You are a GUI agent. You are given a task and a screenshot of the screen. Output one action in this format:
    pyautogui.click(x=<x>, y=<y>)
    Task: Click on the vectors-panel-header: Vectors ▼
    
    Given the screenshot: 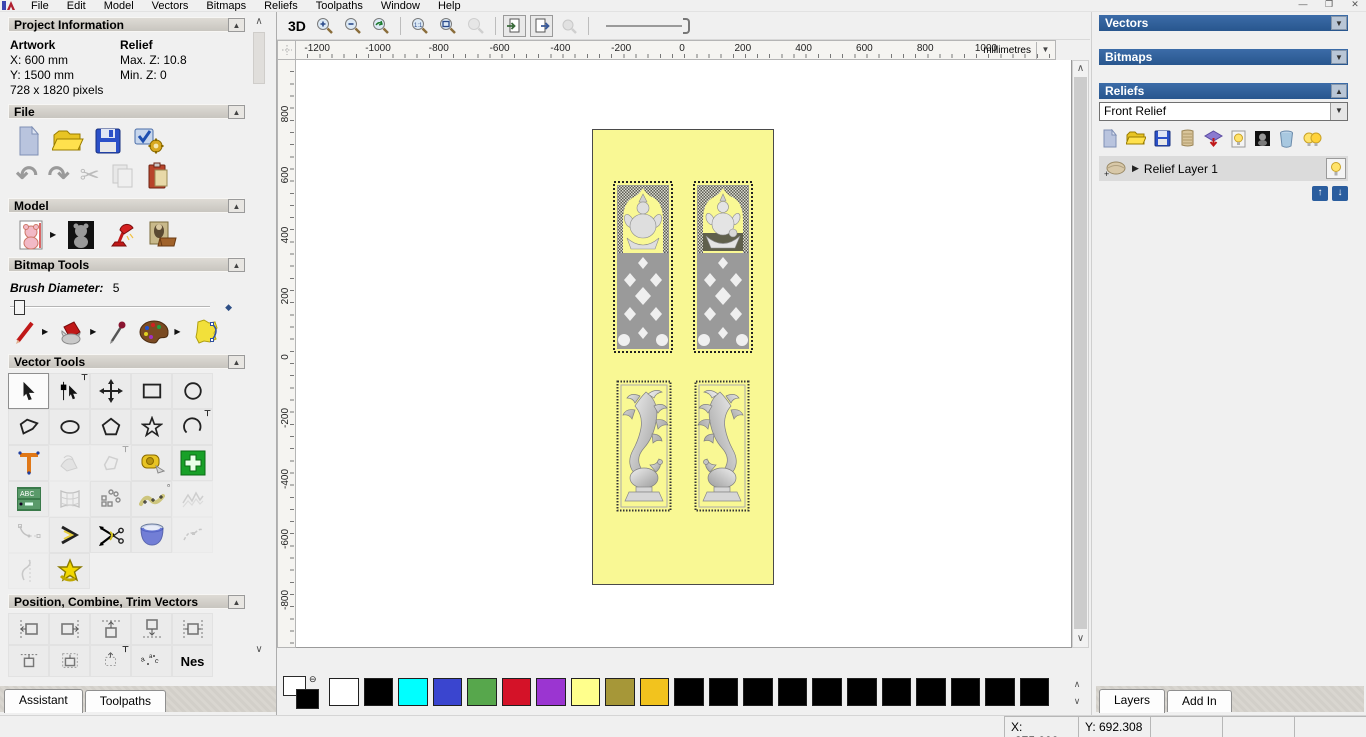 What is the action you would take?
    pyautogui.click(x=1223, y=23)
    